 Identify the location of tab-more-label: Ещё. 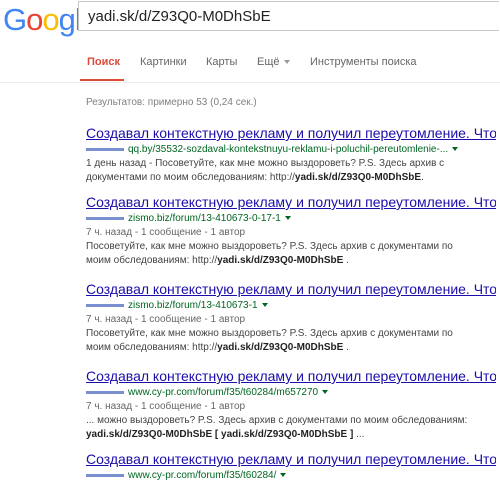
(268, 62).